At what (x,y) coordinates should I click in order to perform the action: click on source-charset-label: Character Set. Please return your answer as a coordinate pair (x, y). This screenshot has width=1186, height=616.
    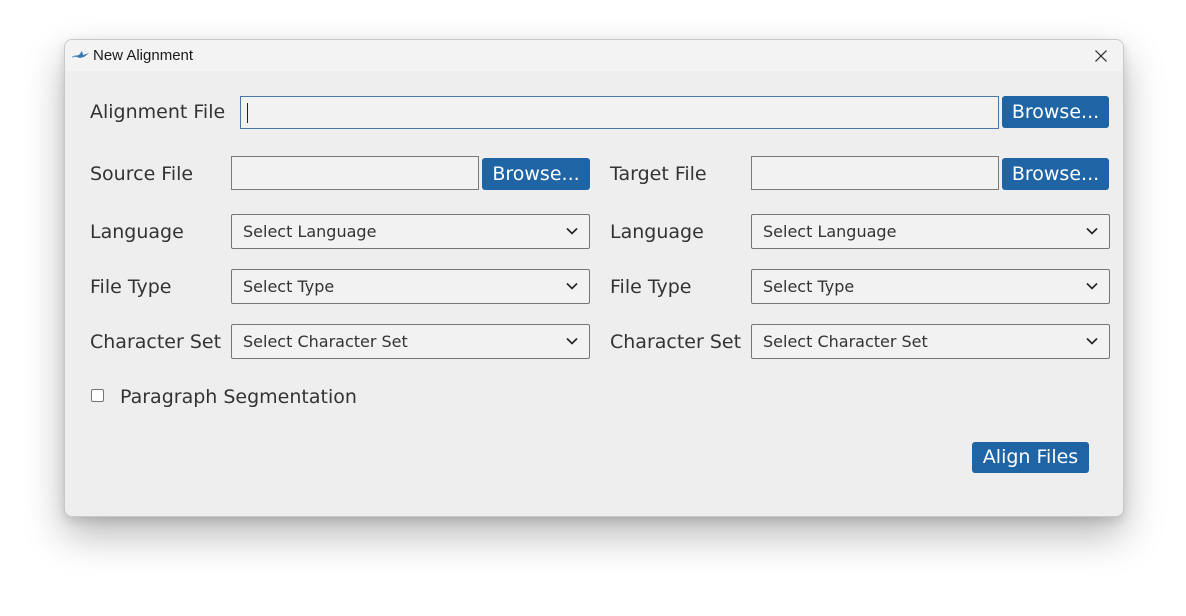
    Looking at the image, I should click on (156, 342).